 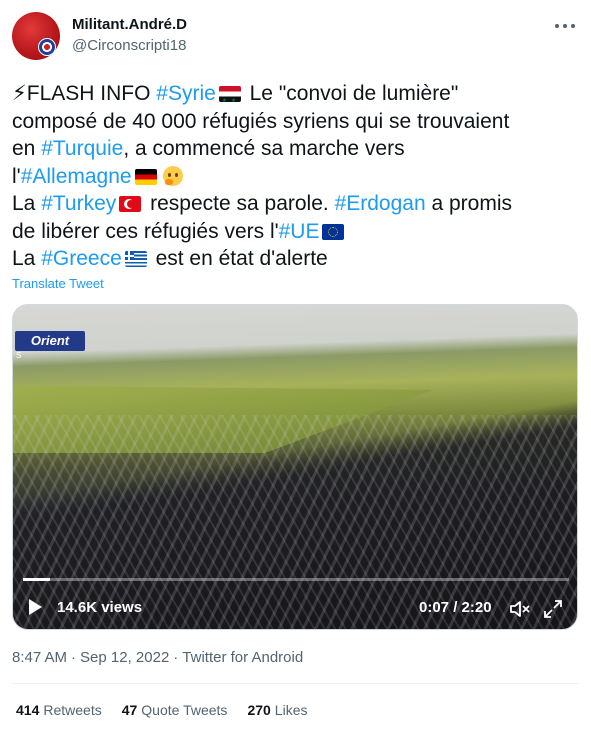 What do you see at coordinates (264, 148) in the screenshot?
I see `tweet-text-segment: , a commencé sa marche vers` at bounding box center [264, 148].